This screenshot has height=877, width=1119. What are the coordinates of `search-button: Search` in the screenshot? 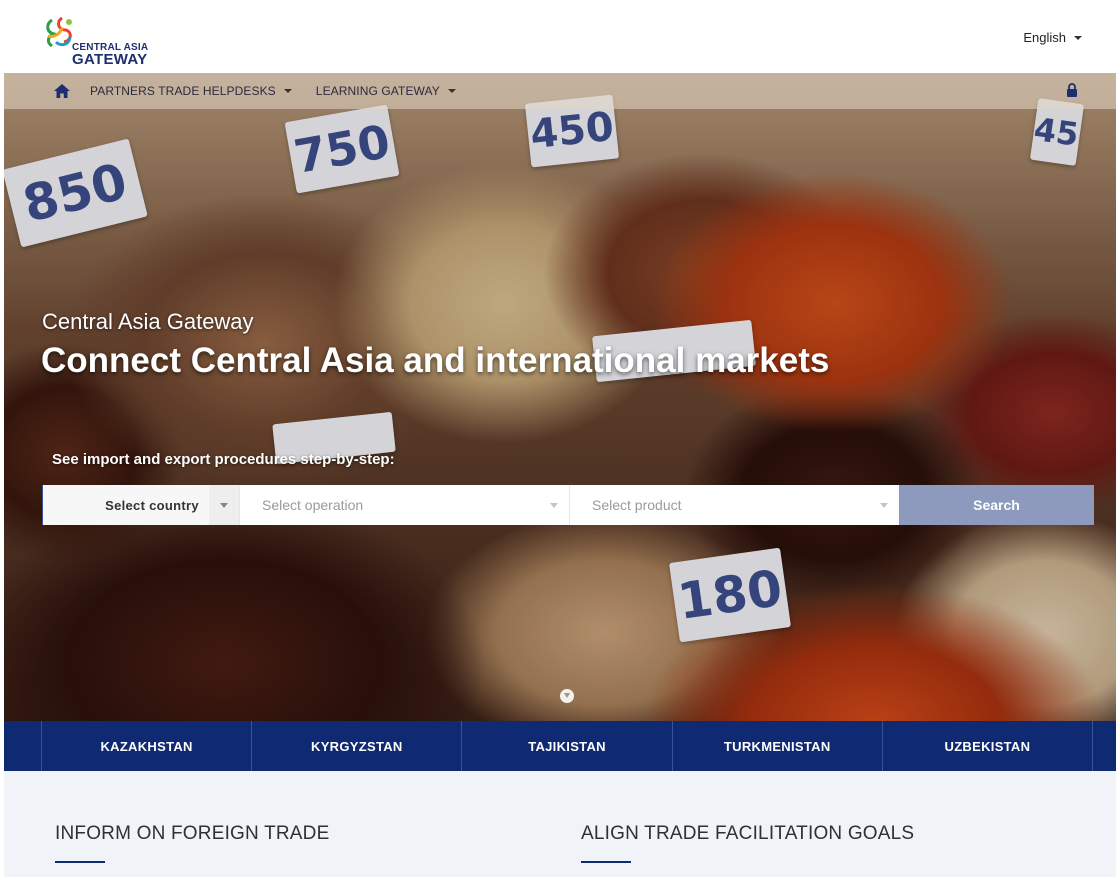 It's located at (996, 505).